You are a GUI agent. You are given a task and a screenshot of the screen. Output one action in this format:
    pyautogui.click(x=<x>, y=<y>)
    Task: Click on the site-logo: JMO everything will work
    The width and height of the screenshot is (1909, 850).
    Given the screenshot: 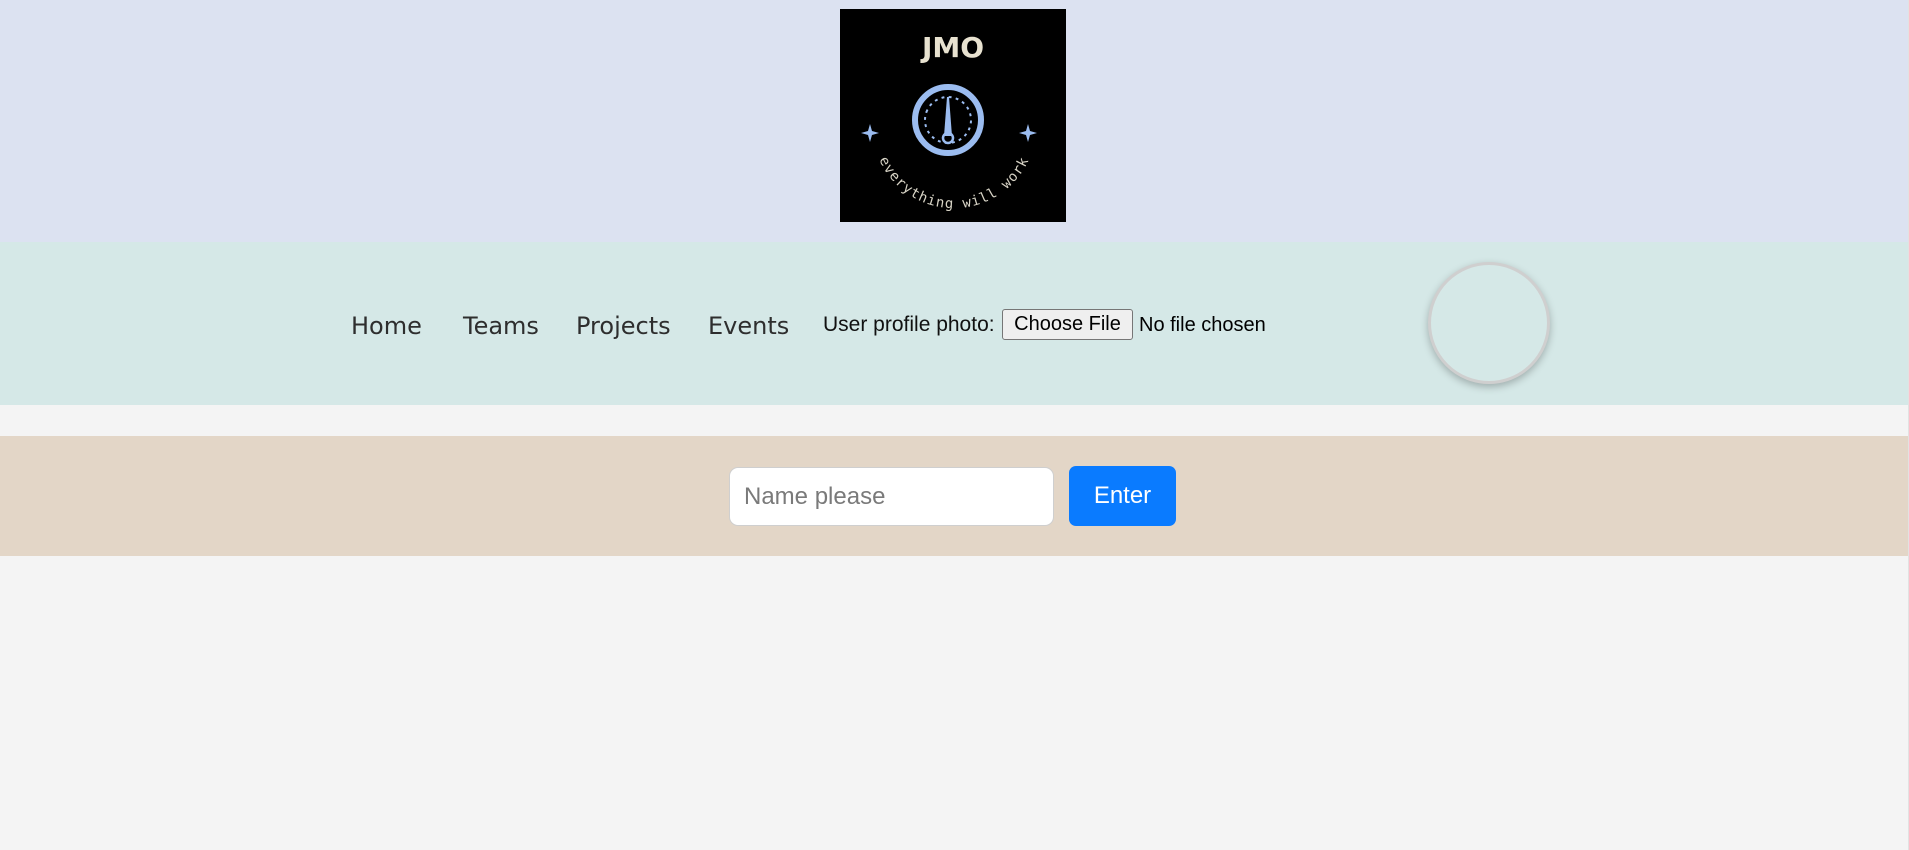 What is the action you would take?
    pyautogui.click(x=953, y=115)
    